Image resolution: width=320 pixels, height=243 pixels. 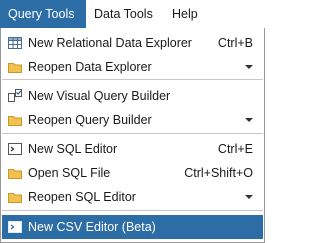 What do you see at coordinates (15, 43) in the screenshot?
I see `grid-icon` at bounding box center [15, 43].